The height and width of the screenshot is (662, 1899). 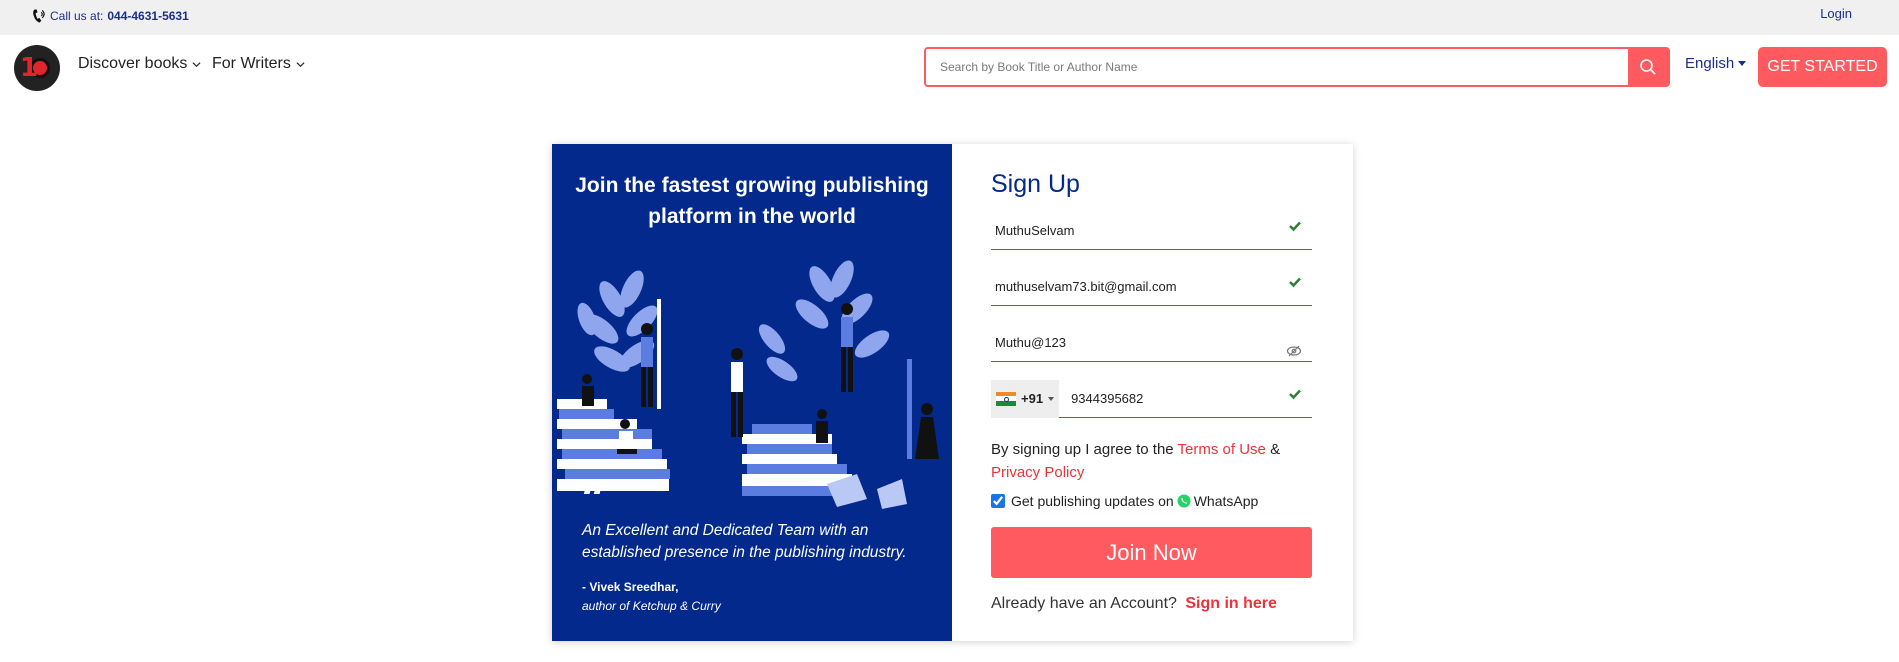 I want to click on whatsapp-icon, so click(x=1184, y=501).